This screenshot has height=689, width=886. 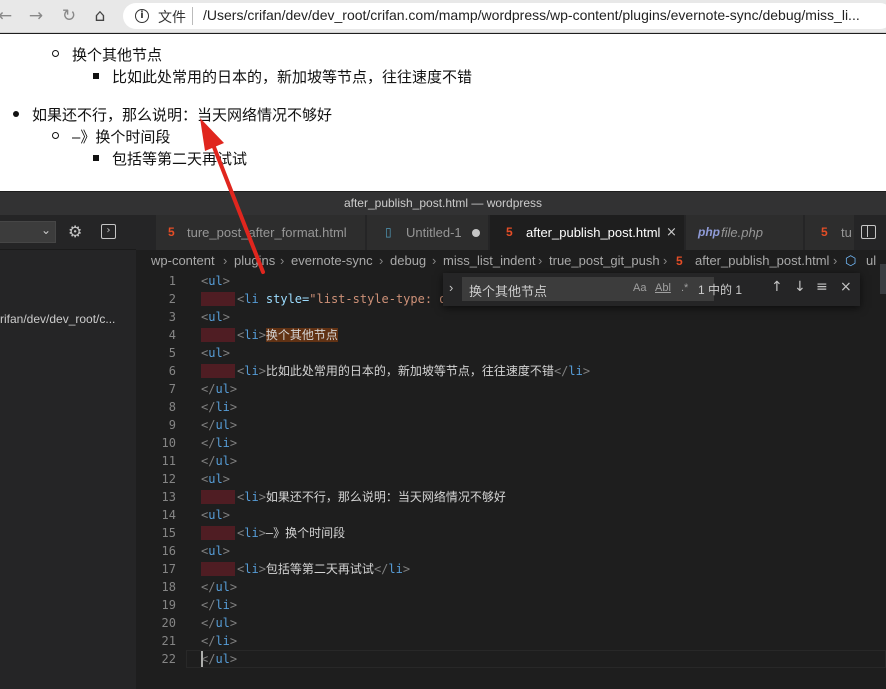 I want to click on breadcrumb-item: plugins, so click(x=254, y=261).